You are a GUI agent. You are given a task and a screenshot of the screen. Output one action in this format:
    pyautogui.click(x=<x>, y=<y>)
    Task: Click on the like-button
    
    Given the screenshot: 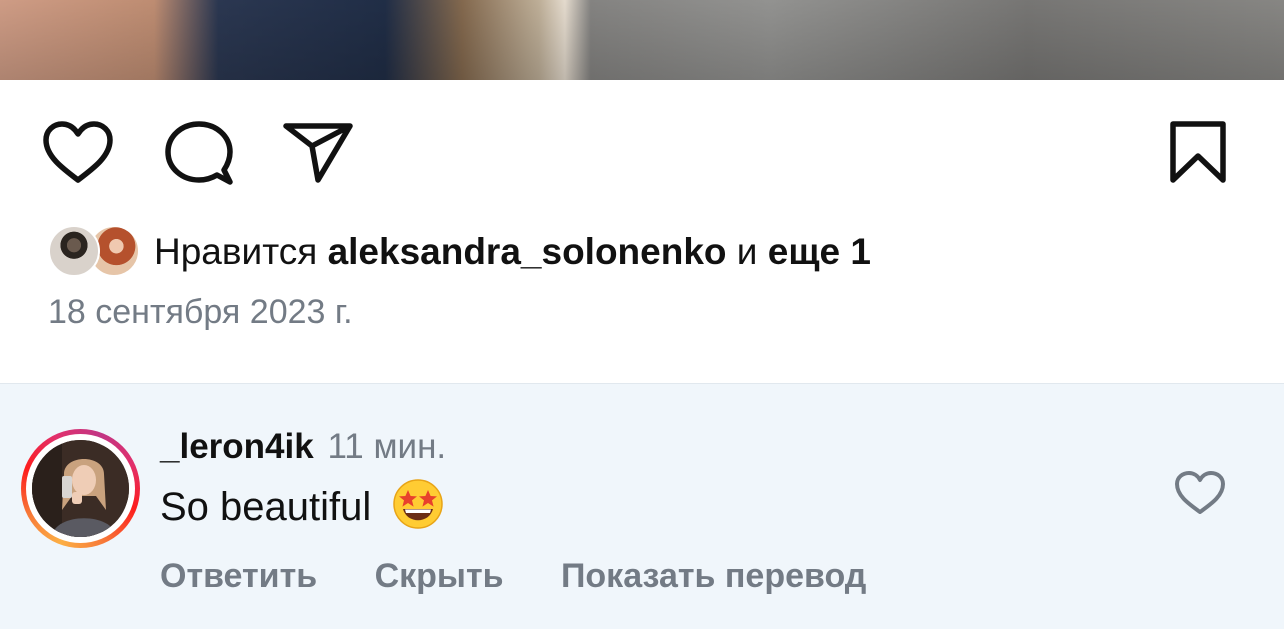 What is the action you would take?
    pyautogui.click(x=78, y=152)
    